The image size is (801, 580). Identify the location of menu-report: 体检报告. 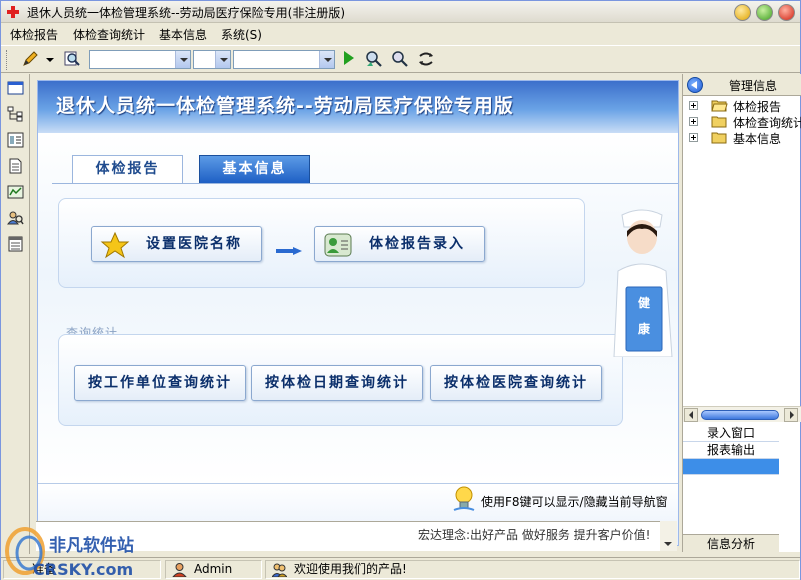
(34, 34).